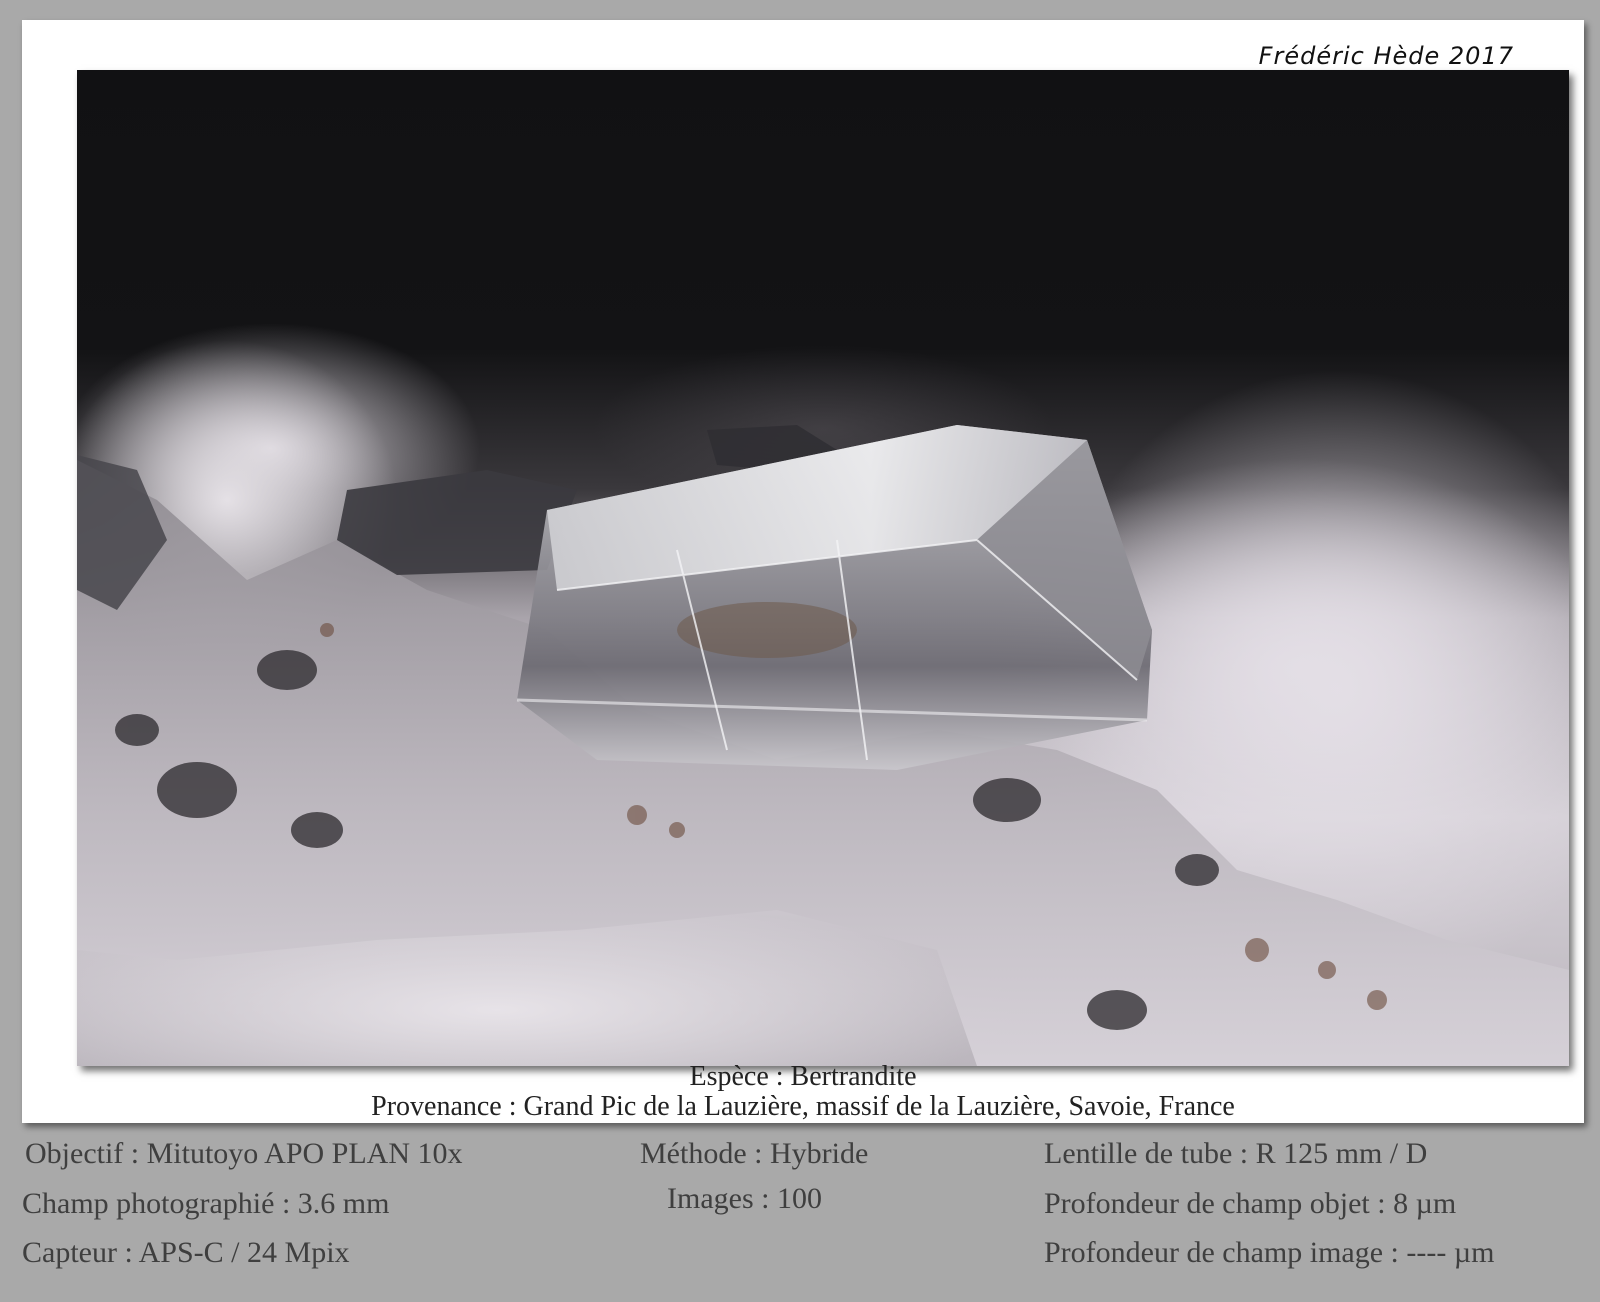 This screenshot has height=1302, width=1600. Describe the element at coordinates (1386, 56) in the screenshot. I see `photographer-signature: Frédéric Hède 2017` at that location.